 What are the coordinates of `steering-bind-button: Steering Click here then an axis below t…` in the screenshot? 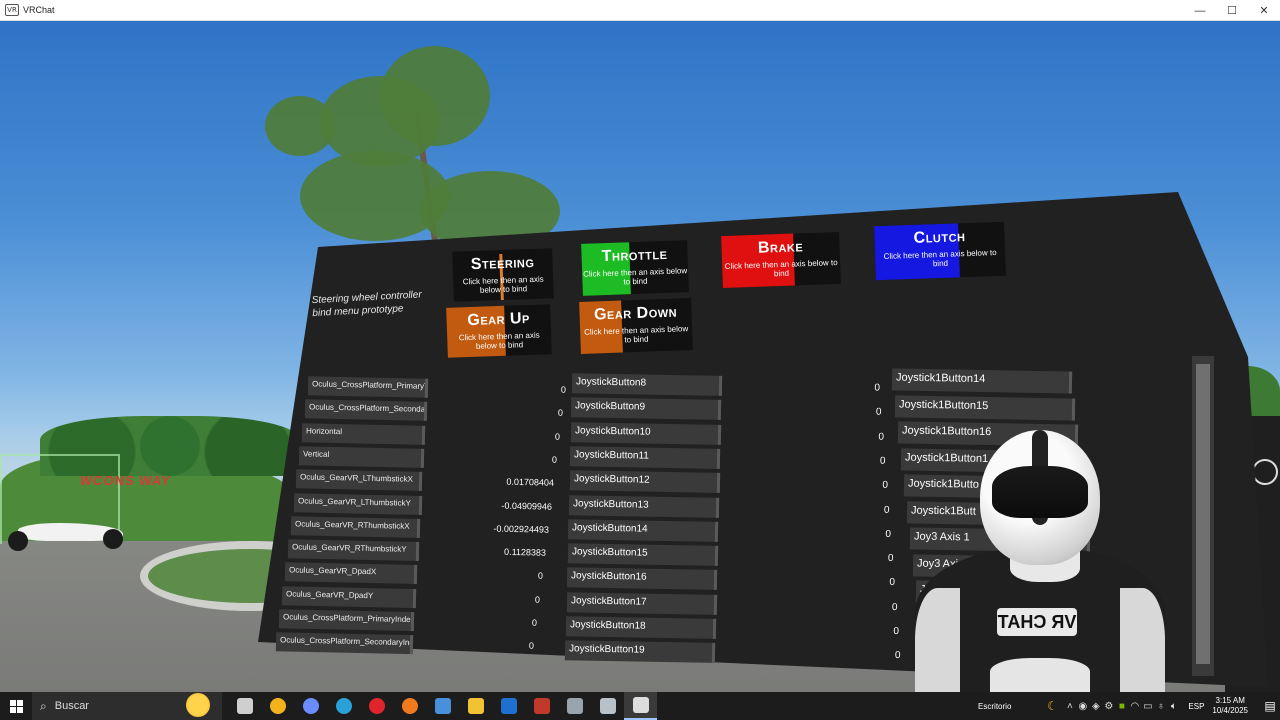 It's located at (503, 275).